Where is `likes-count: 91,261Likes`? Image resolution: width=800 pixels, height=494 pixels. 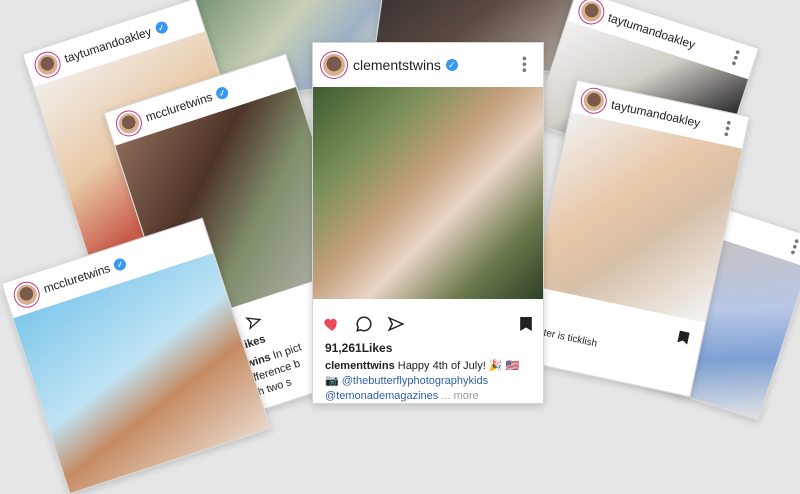 likes-count: 91,261Likes is located at coordinates (359, 348).